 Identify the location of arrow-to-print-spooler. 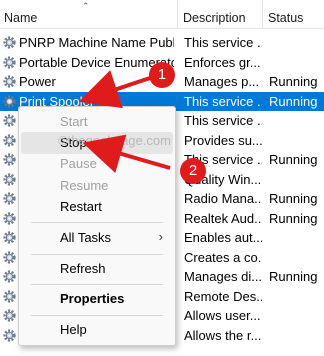
(114, 89).